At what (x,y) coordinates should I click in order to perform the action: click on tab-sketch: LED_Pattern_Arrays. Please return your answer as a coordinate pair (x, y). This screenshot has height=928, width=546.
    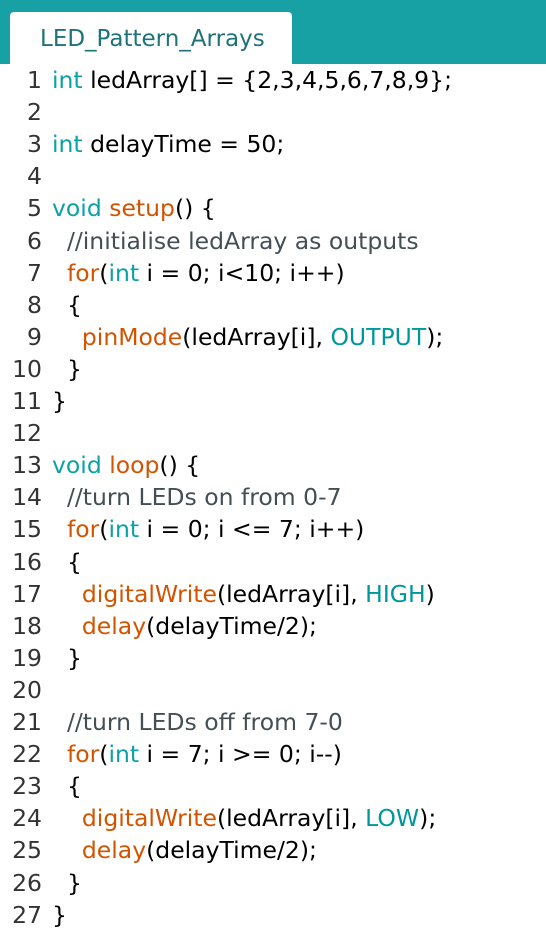
    Looking at the image, I should click on (151, 38).